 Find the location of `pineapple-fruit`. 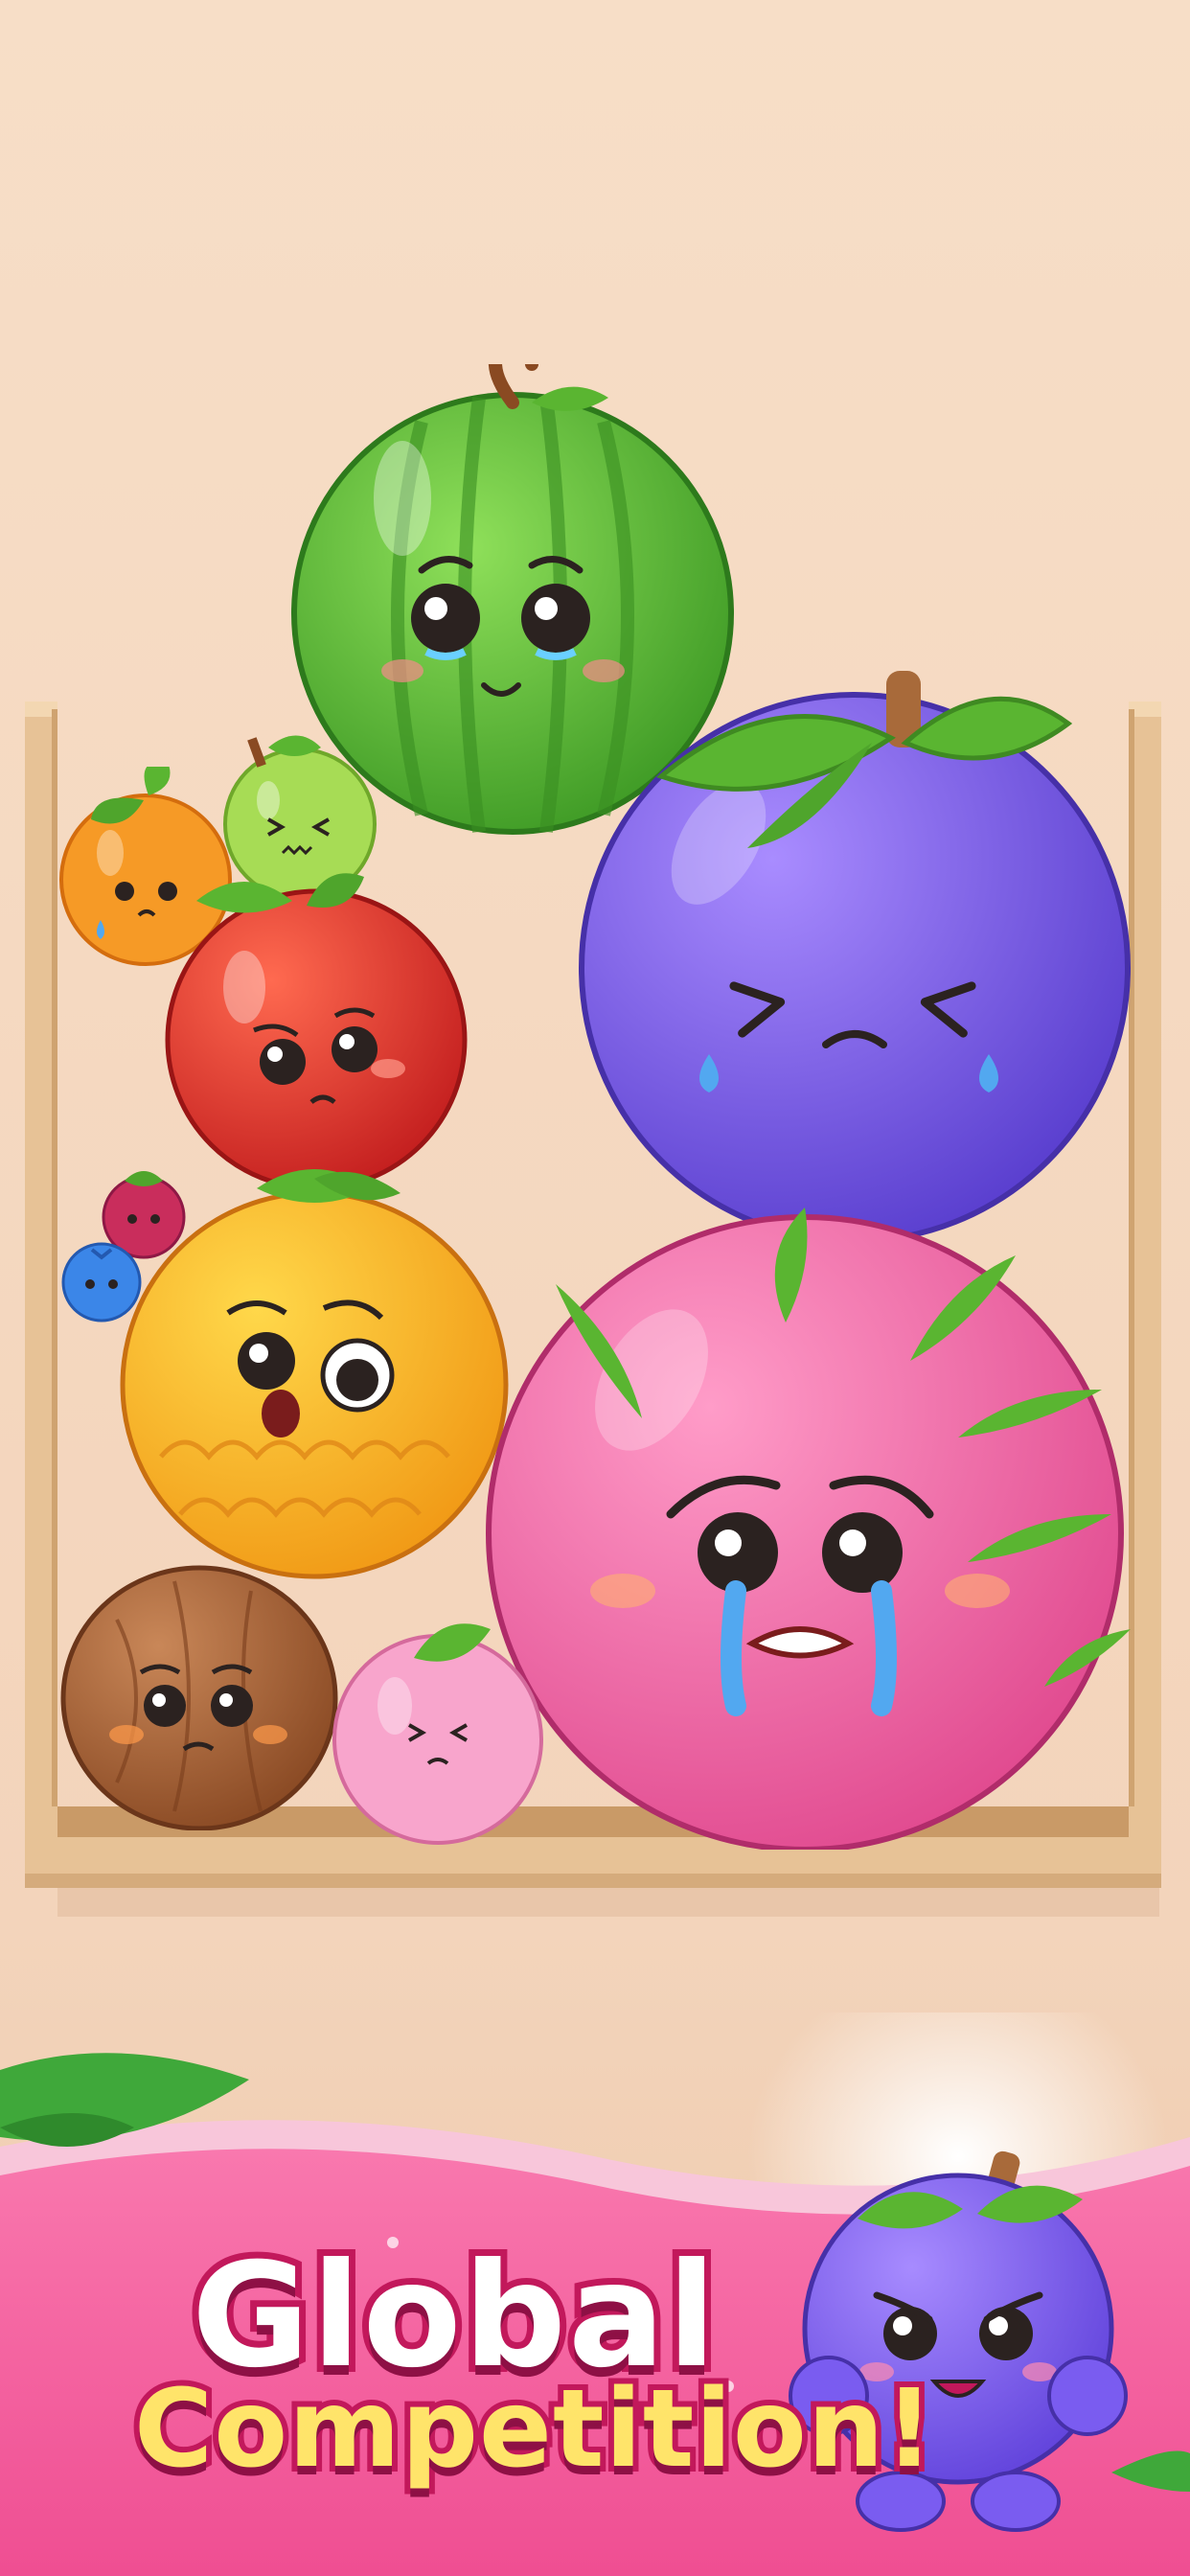

pineapple-fruit is located at coordinates (315, 1374).